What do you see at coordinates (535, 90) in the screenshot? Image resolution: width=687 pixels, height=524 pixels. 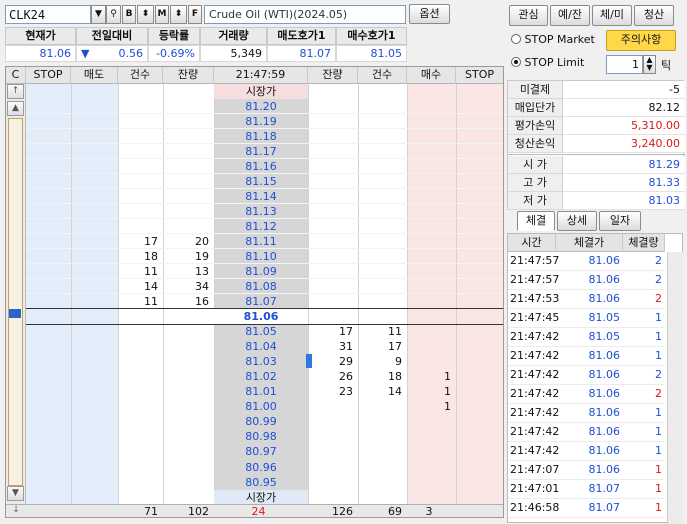 I see `balance-label: 미결제` at bounding box center [535, 90].